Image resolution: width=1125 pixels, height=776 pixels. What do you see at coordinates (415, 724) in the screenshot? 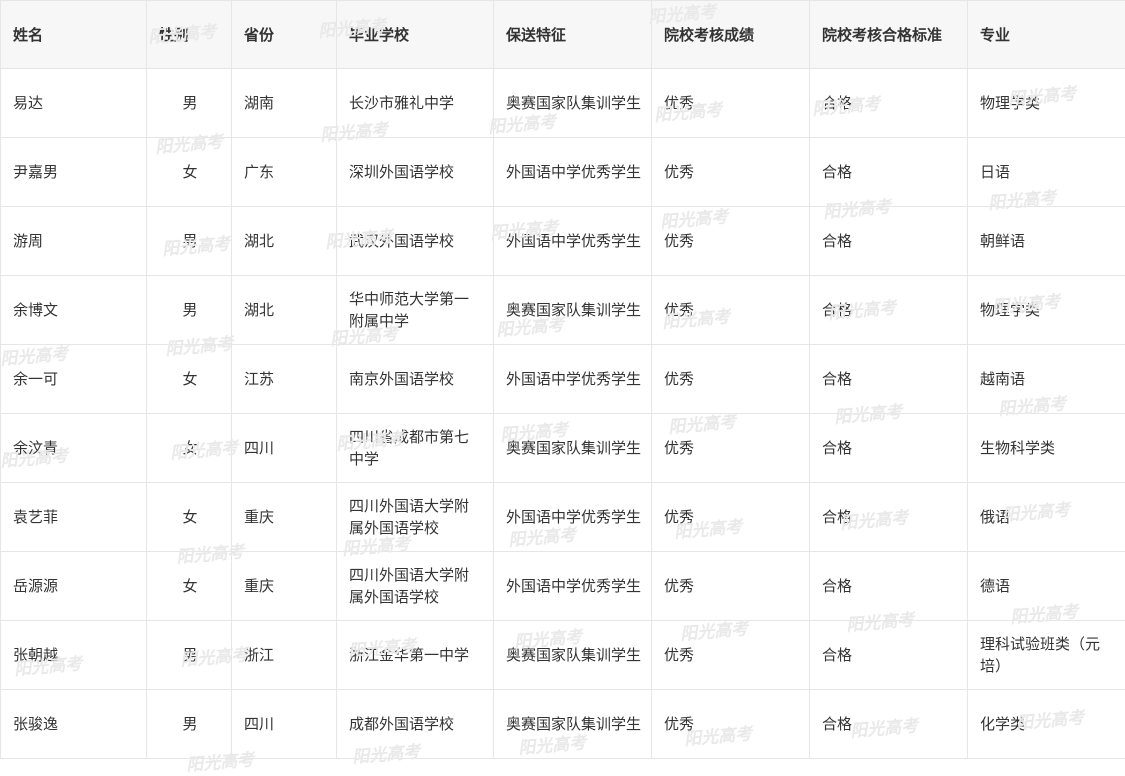
I see `cell-school: 成都外国语学校` at bounding box center [415, 724].